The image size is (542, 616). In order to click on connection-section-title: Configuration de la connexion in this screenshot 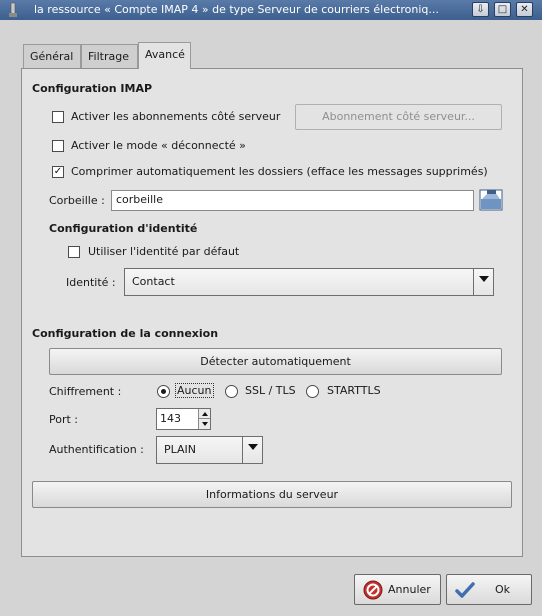, I will do `click(125, 333)`.